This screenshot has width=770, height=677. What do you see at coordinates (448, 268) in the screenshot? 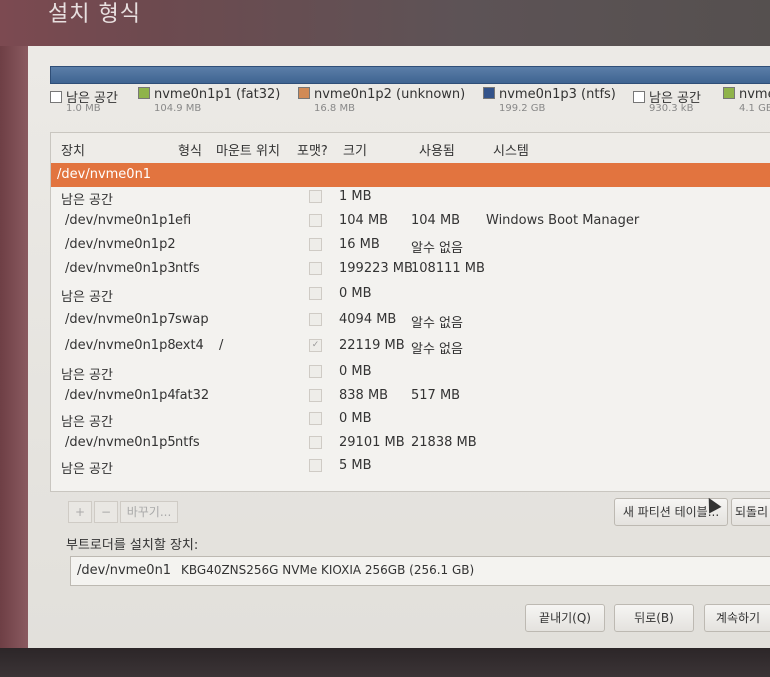
I see `used-value: 108111 MB` at bounding box center [448, 268].